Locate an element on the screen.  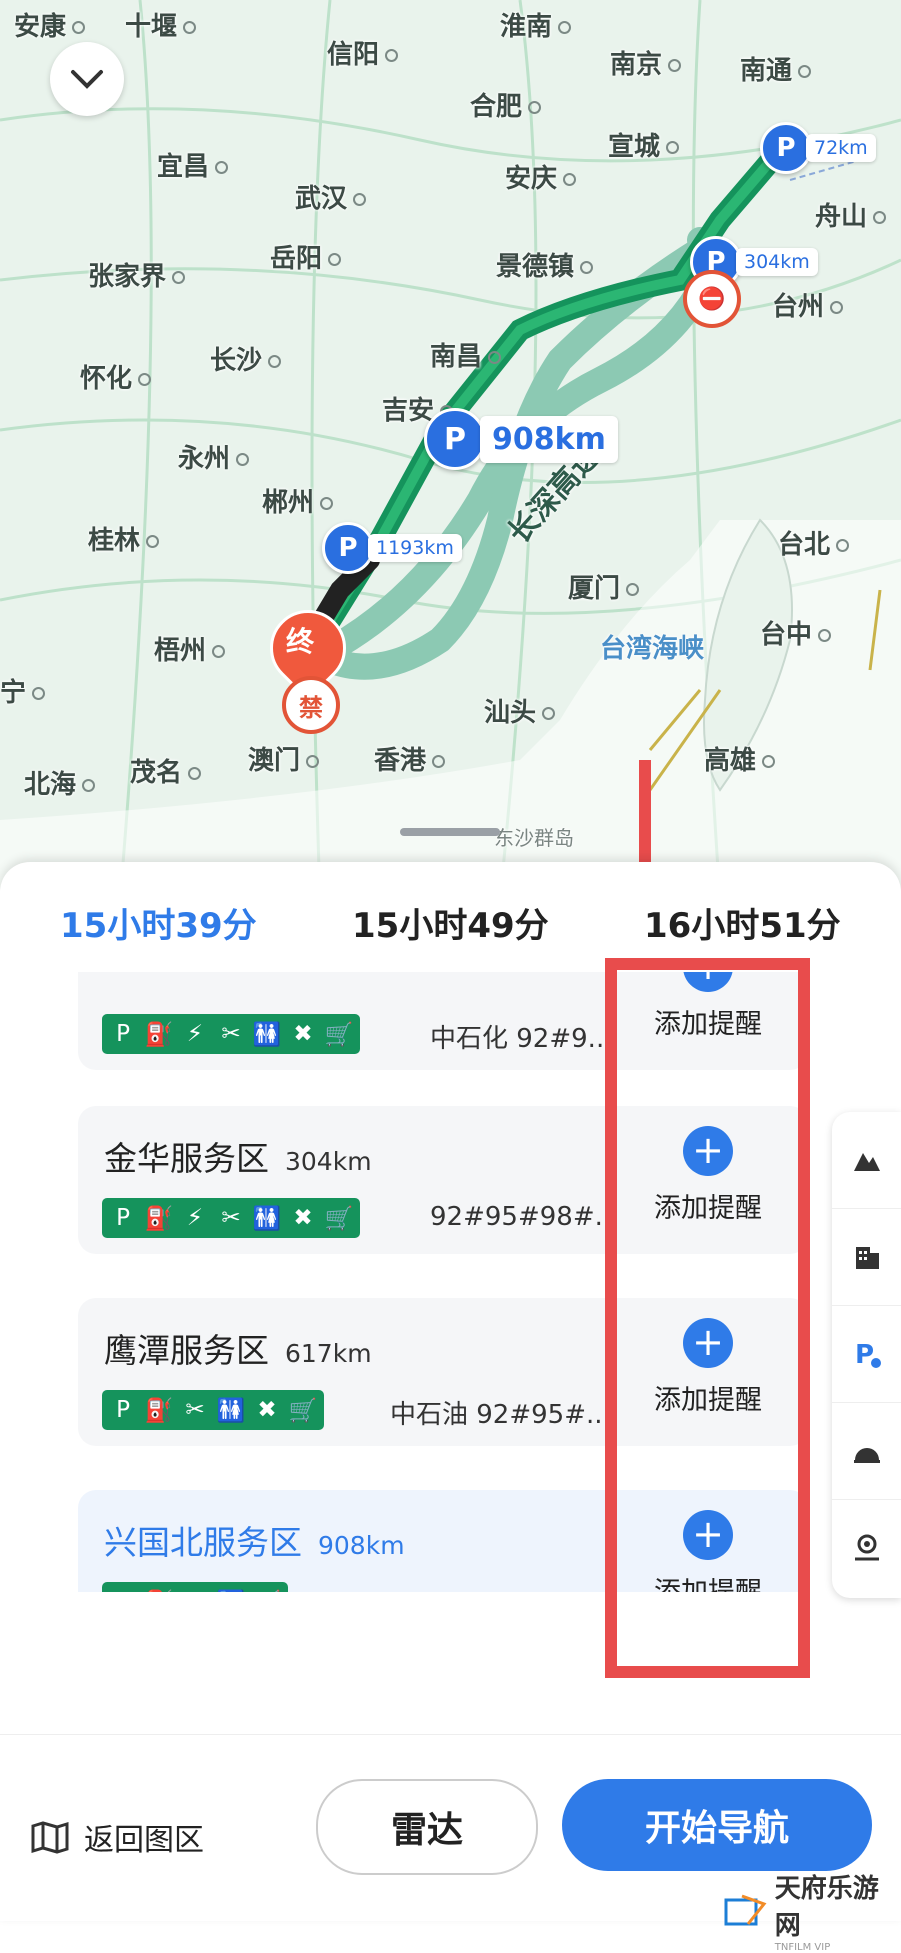
island-label: 东沙群岛 is located at coordinates (534, 838).